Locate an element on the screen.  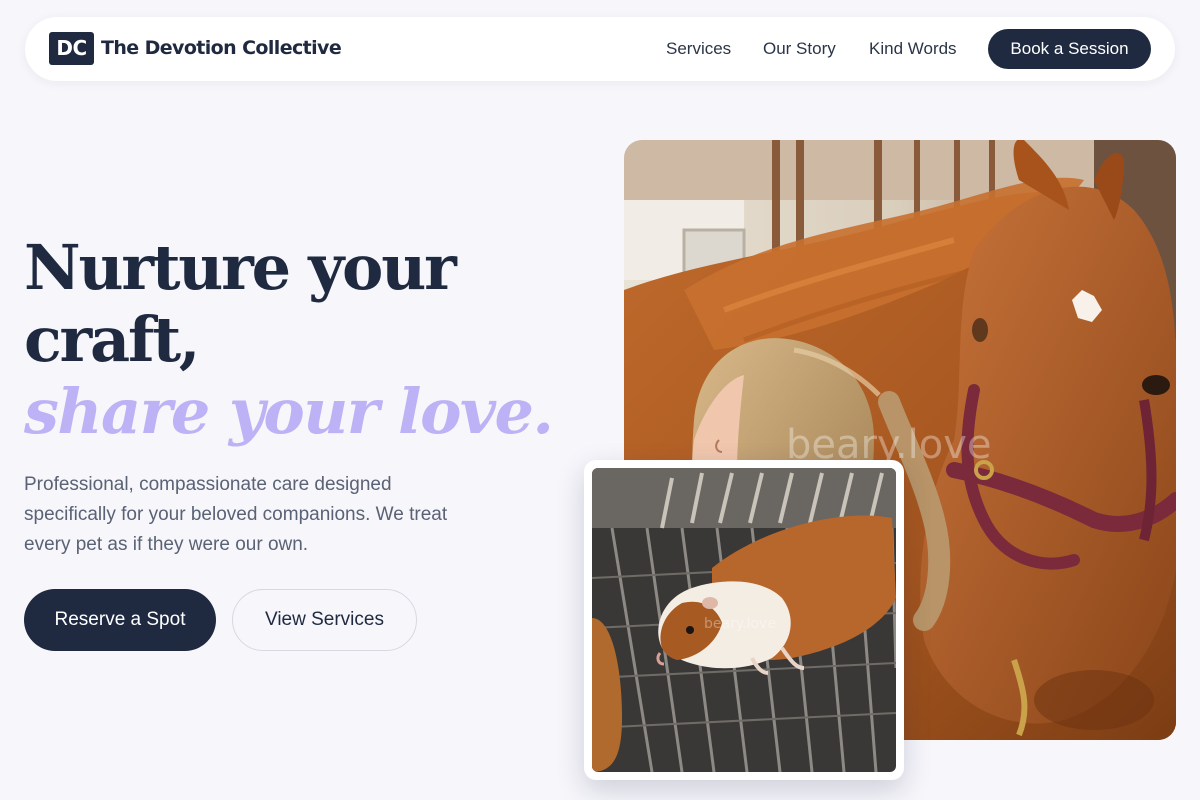
reserve-spot-button: Reserve a Spot is located at coordinates (120, 620).